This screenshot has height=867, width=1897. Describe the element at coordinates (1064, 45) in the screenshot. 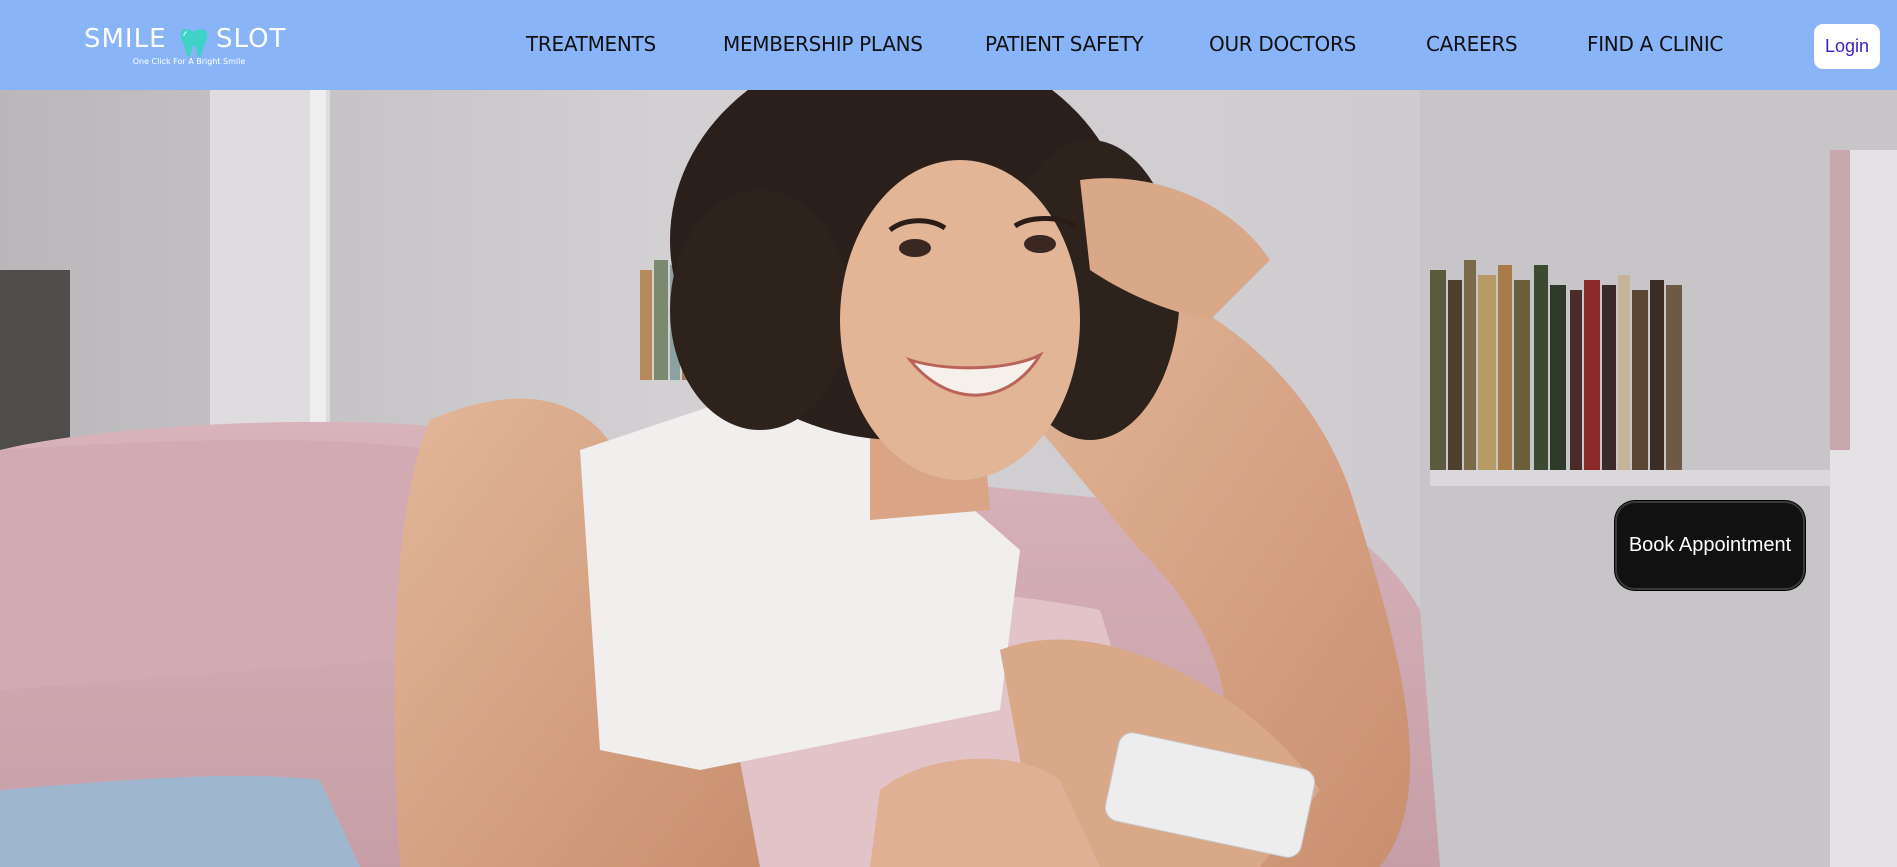

I see `nav-patient-safety: PATIENT SAFETY` at that location.